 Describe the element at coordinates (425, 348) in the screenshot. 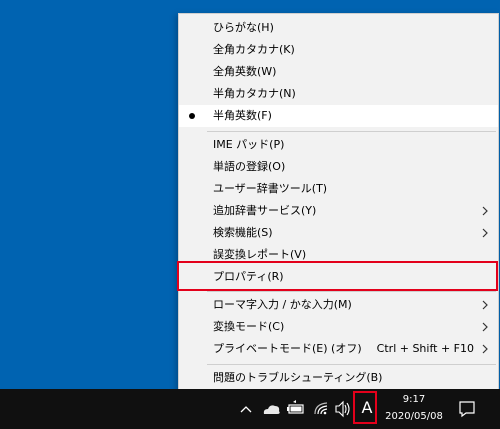

I see `menu-item-shortcut: Ctrl + Shift + F10` at that location.